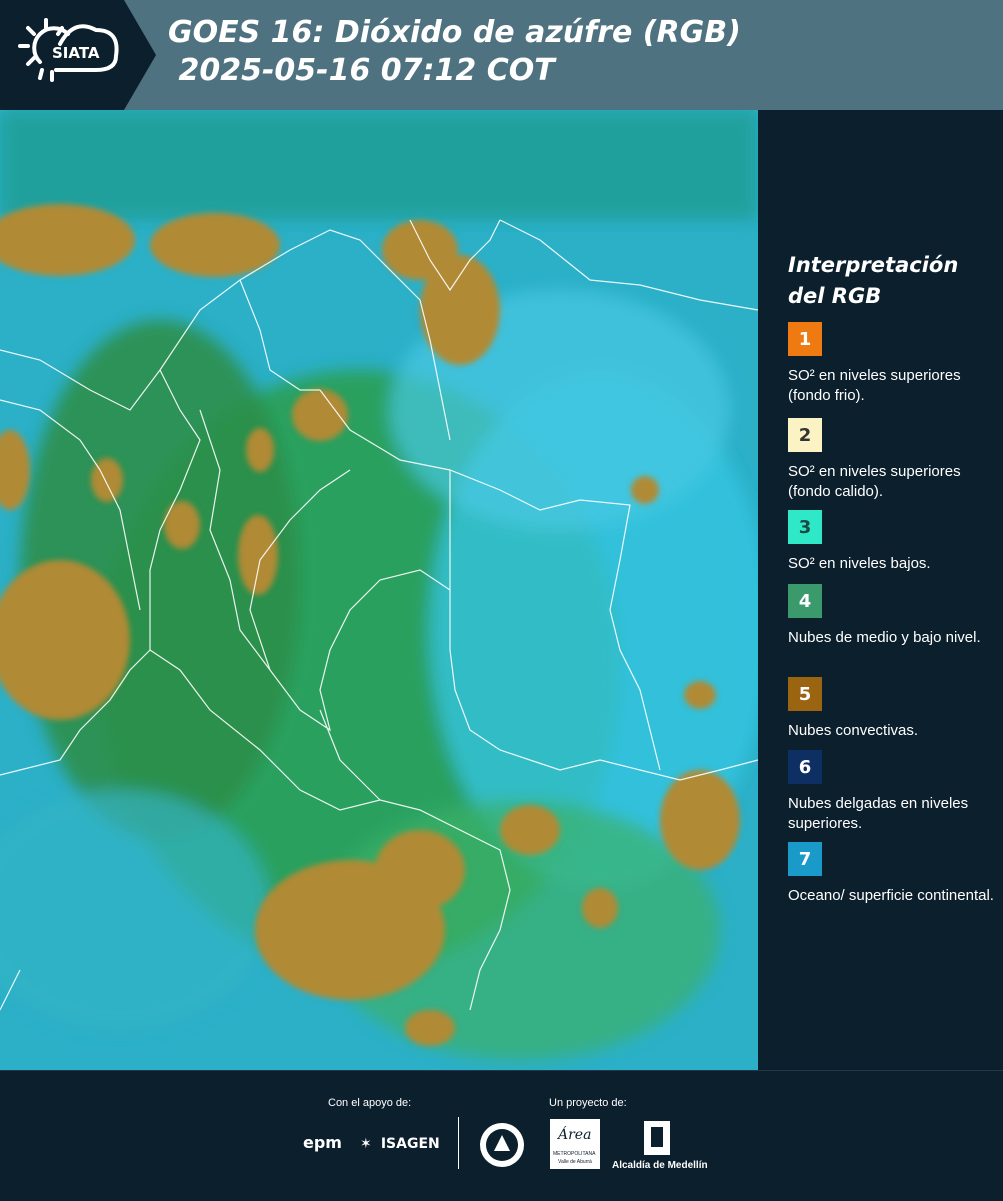  I want to click on legend-swatch-3: 3, so click(805, 527).